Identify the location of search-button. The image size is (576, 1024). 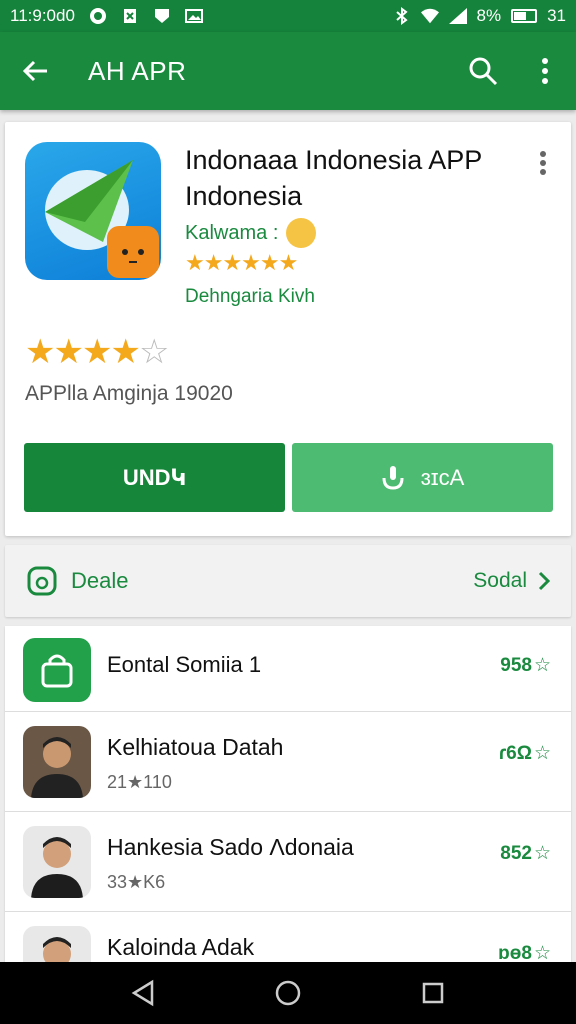
(483, 71).